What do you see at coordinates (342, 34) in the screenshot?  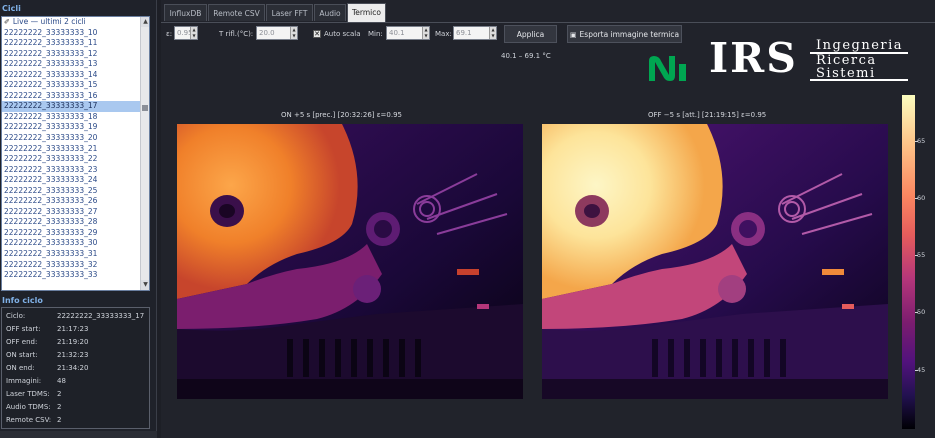 I see `autoscale-label: Auto scala` at bounding box center [342, 34].